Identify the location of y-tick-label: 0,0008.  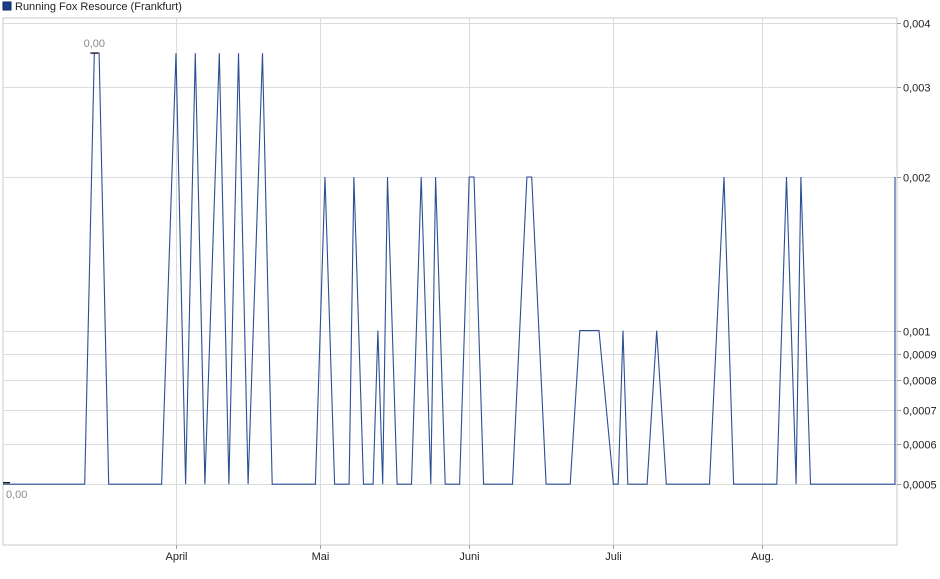
(920, 382).